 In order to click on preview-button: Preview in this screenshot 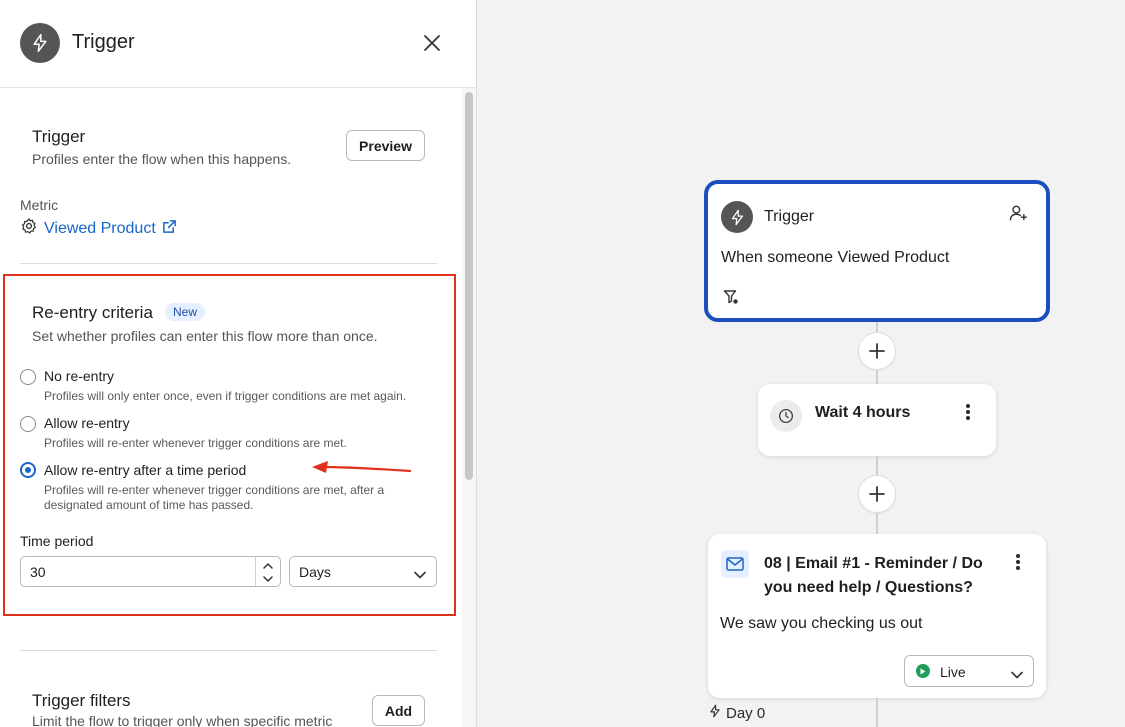, I will do `click(385, 145)`.